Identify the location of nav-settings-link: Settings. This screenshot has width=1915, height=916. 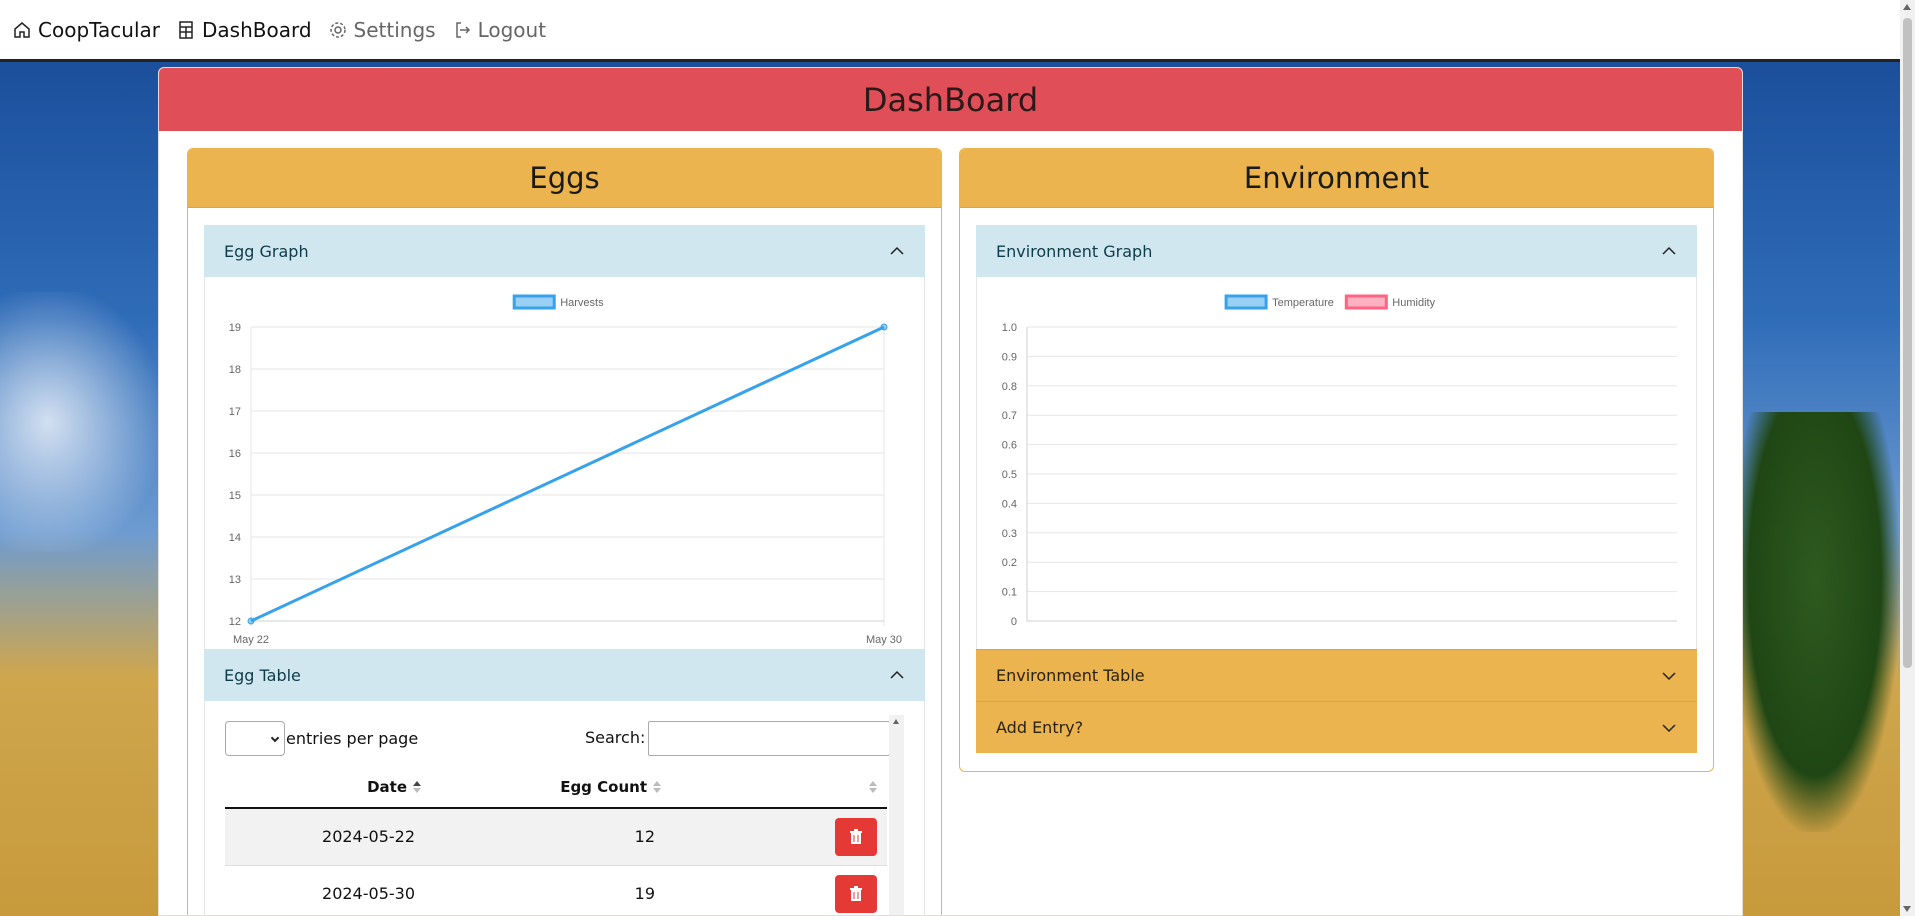
(382, 30).